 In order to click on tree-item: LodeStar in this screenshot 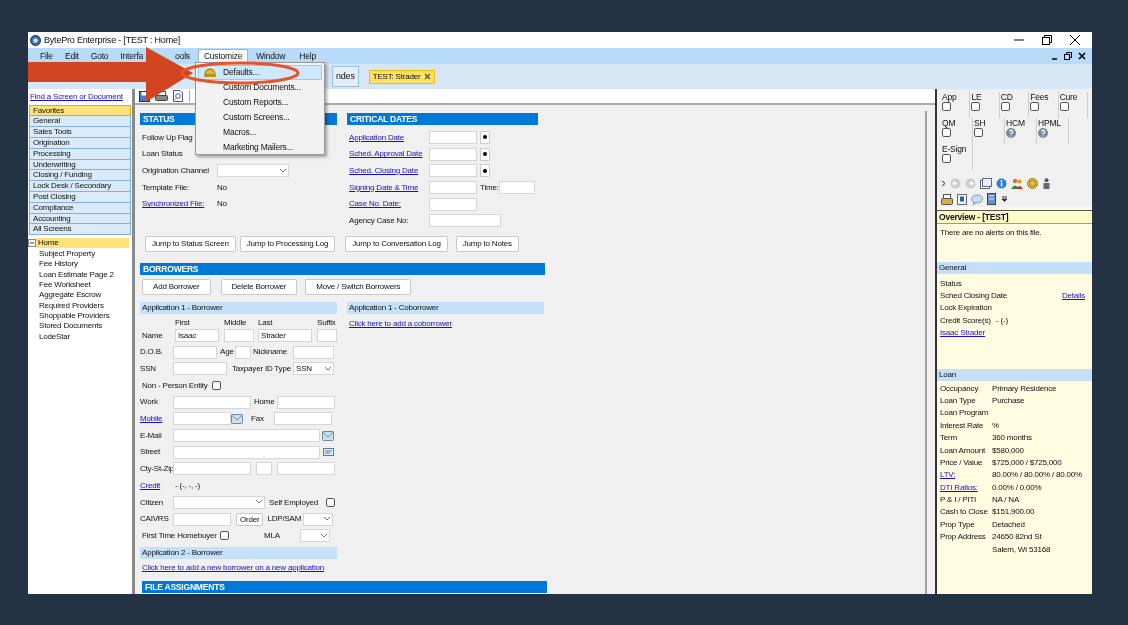, I will do `click(54, 336)`.